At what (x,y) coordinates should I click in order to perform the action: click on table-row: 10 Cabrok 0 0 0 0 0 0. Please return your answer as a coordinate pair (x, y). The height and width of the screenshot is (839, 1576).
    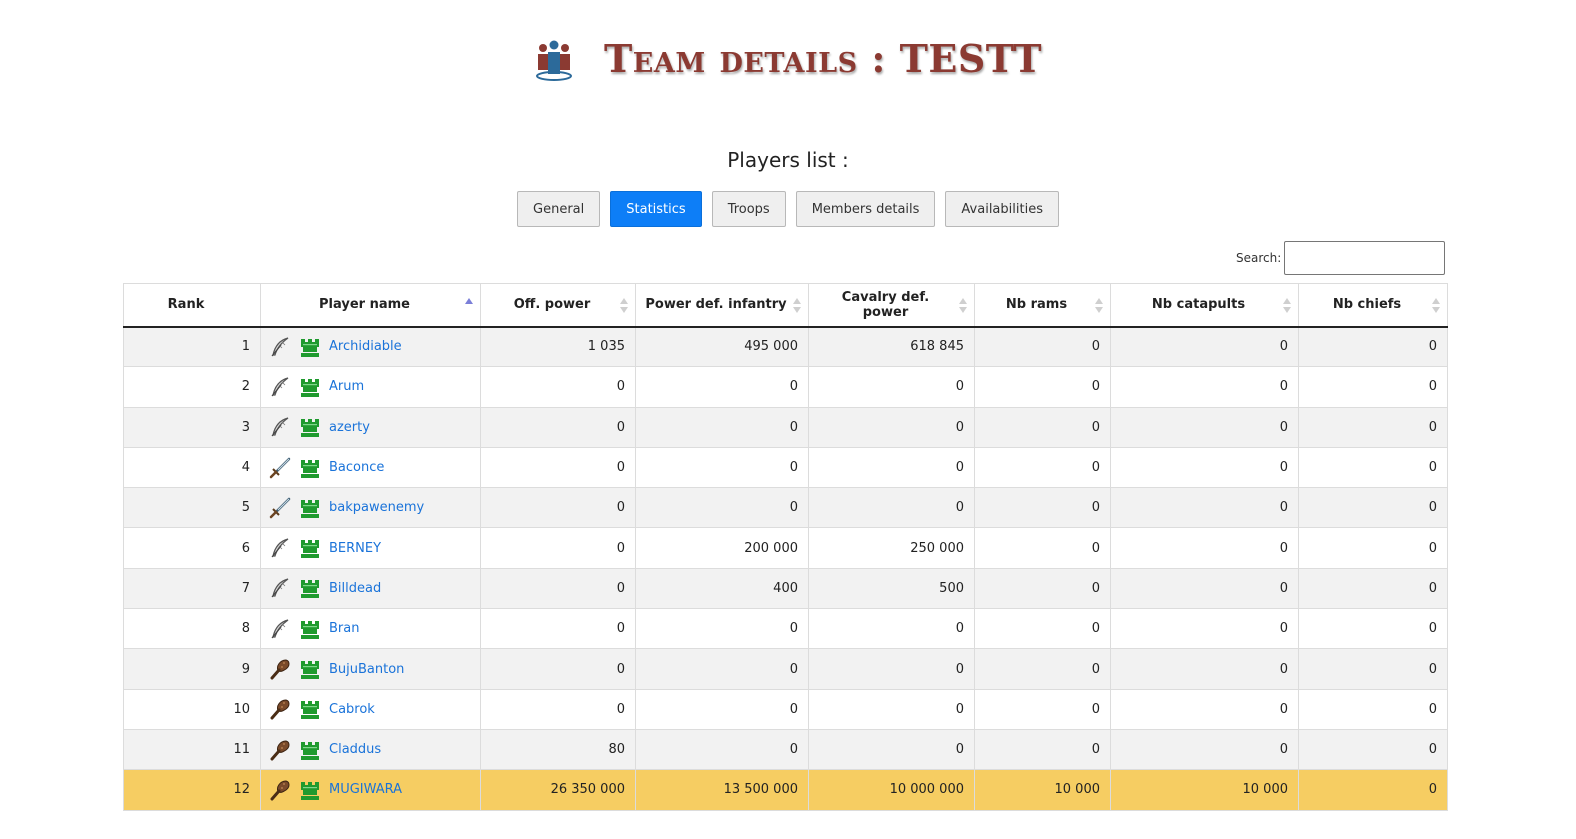
    Looking at the image, I should click on (785, 709).